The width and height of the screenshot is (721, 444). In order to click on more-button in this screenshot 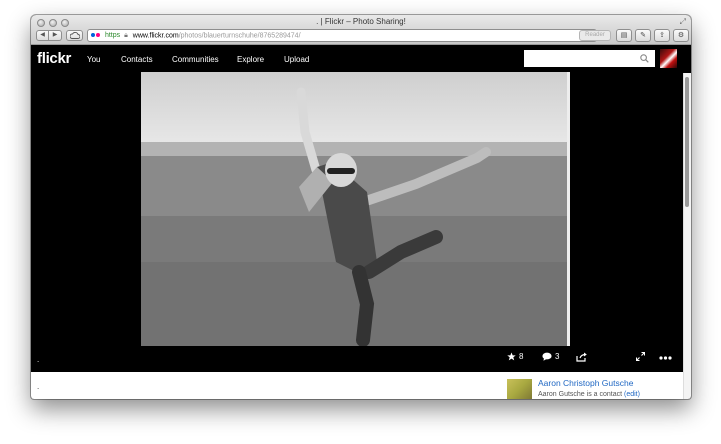, I will do `click(667, 355)`.